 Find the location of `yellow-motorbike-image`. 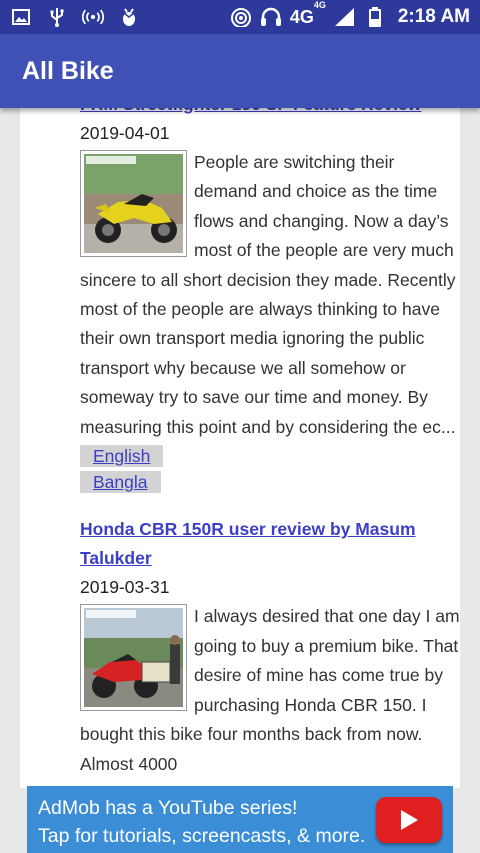

yellow-motorbike-image is located at coordinates (133, 203).